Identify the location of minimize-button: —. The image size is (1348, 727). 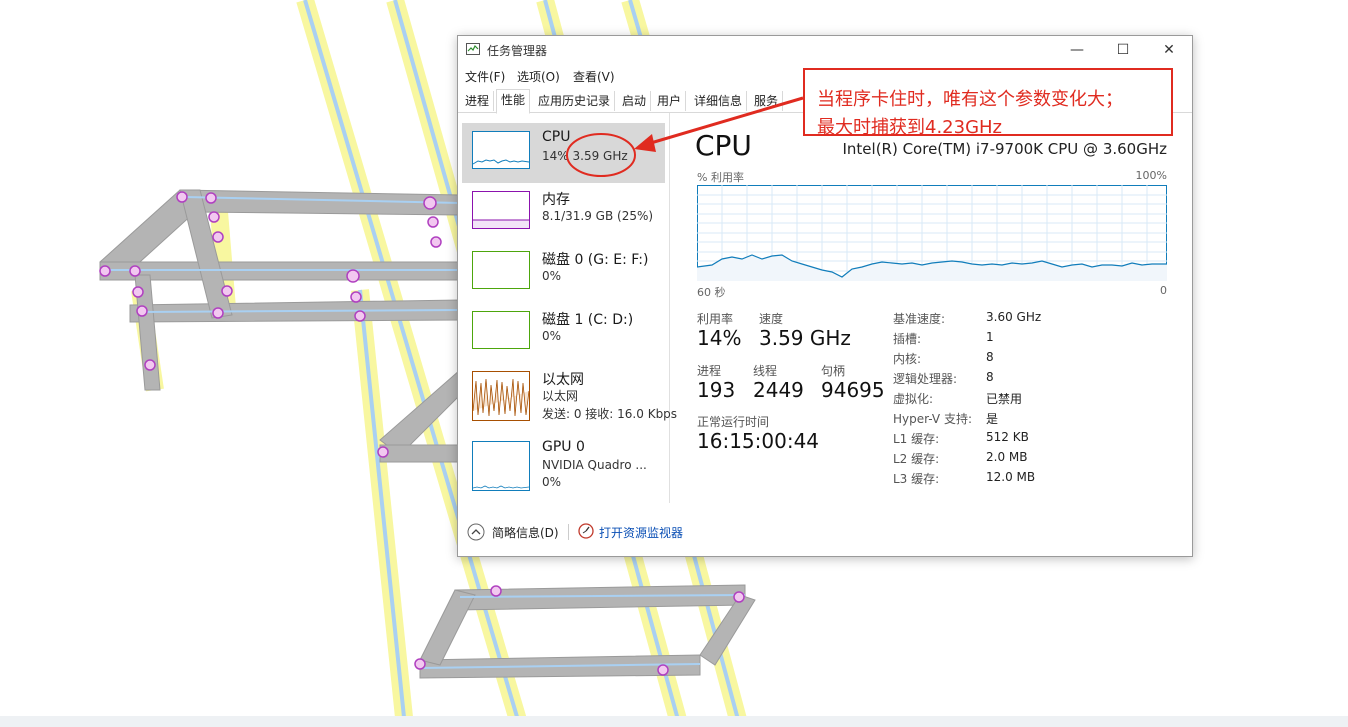
(1077, 50).